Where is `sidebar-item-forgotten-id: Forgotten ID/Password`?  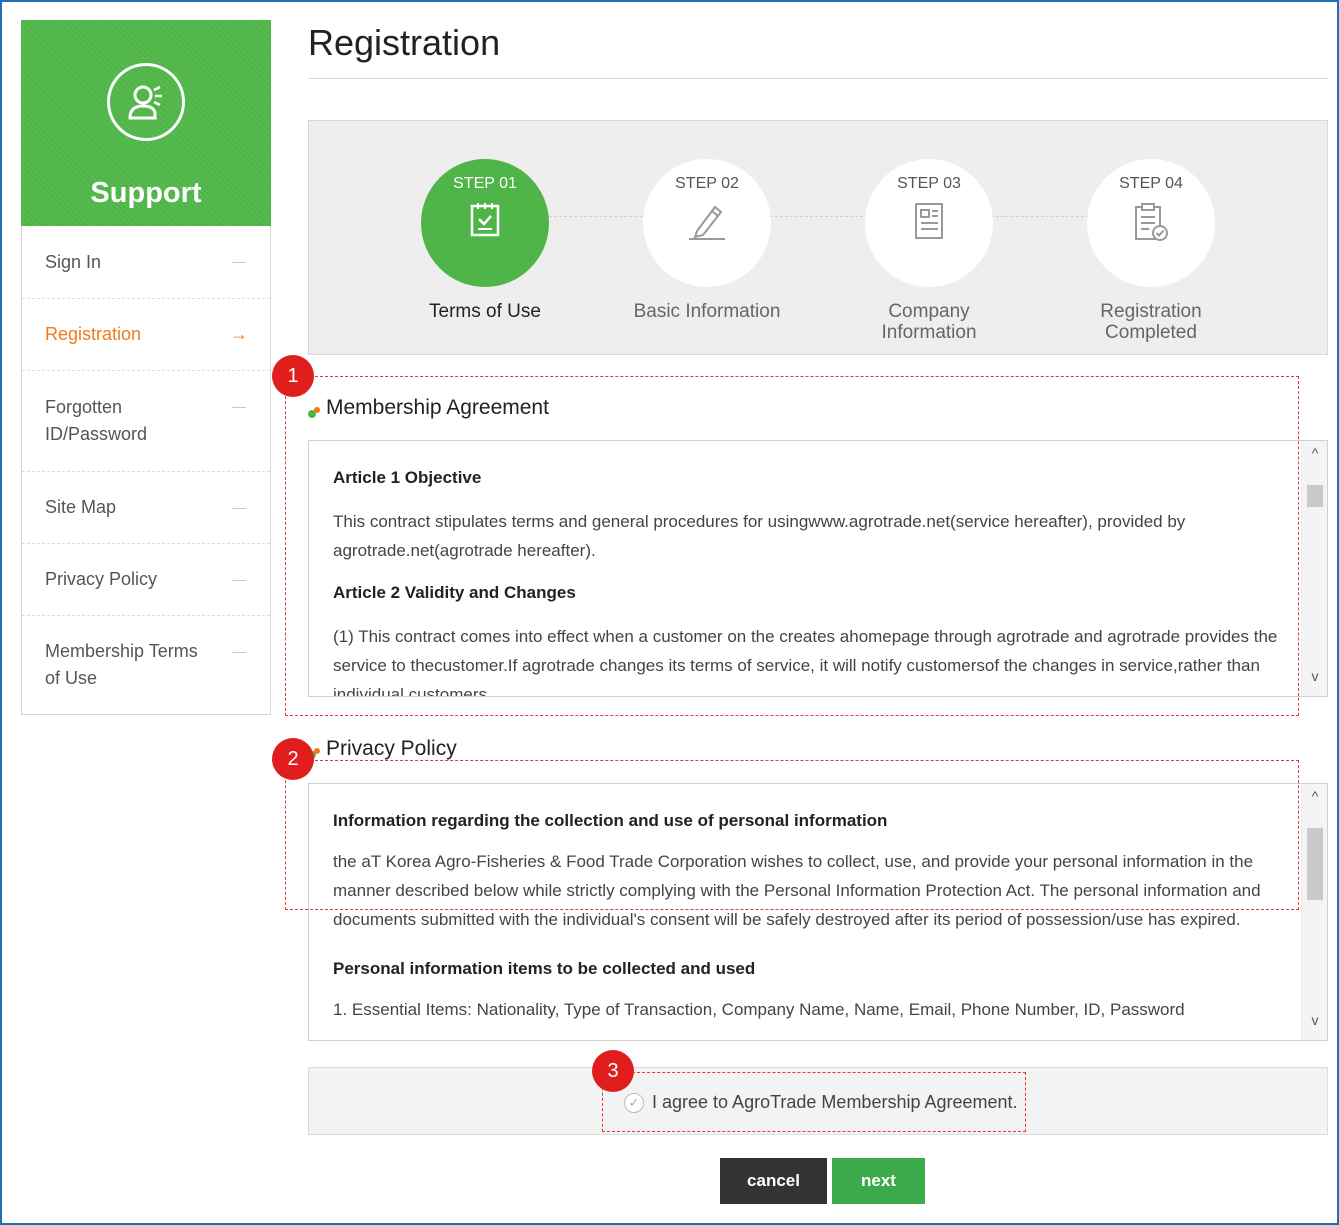
sidebar-item-forgotten-id: Forgotten ID/Password is located at coordinates (146, 420).